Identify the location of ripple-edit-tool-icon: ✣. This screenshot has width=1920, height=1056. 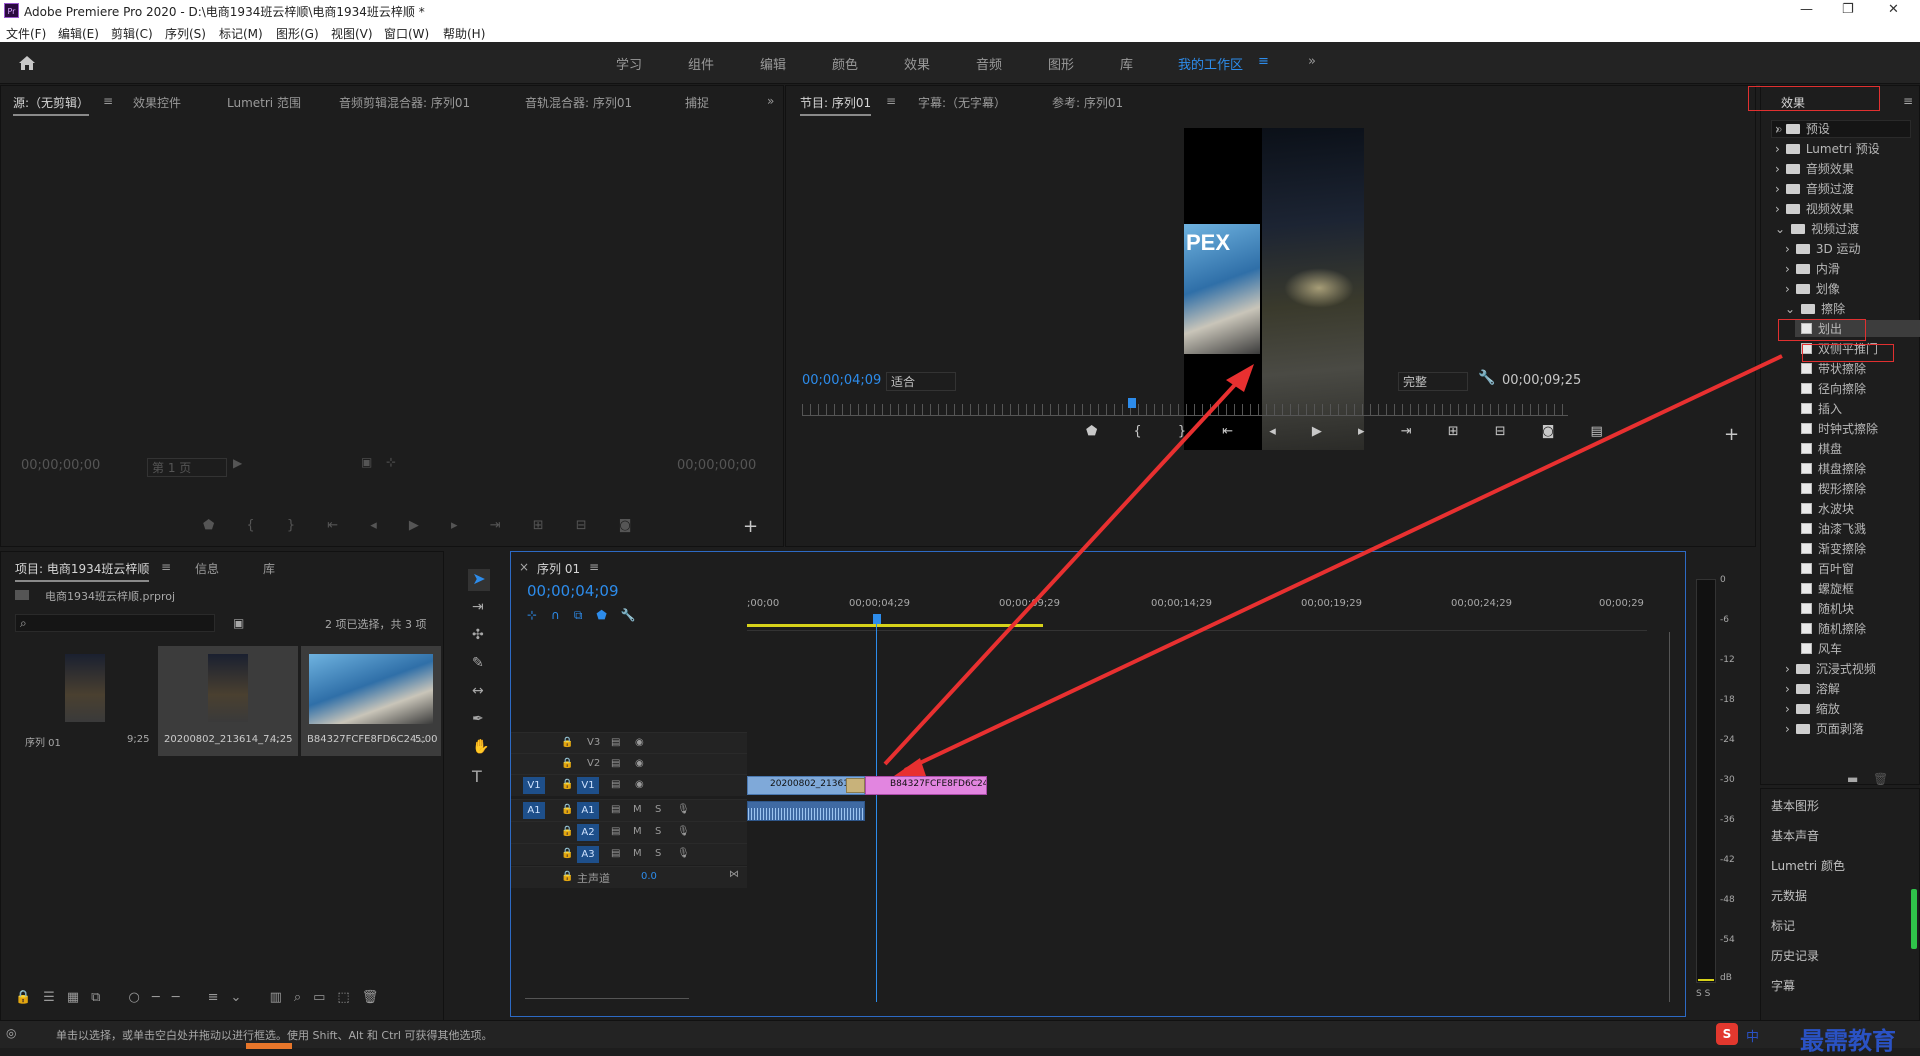
(478, 635).